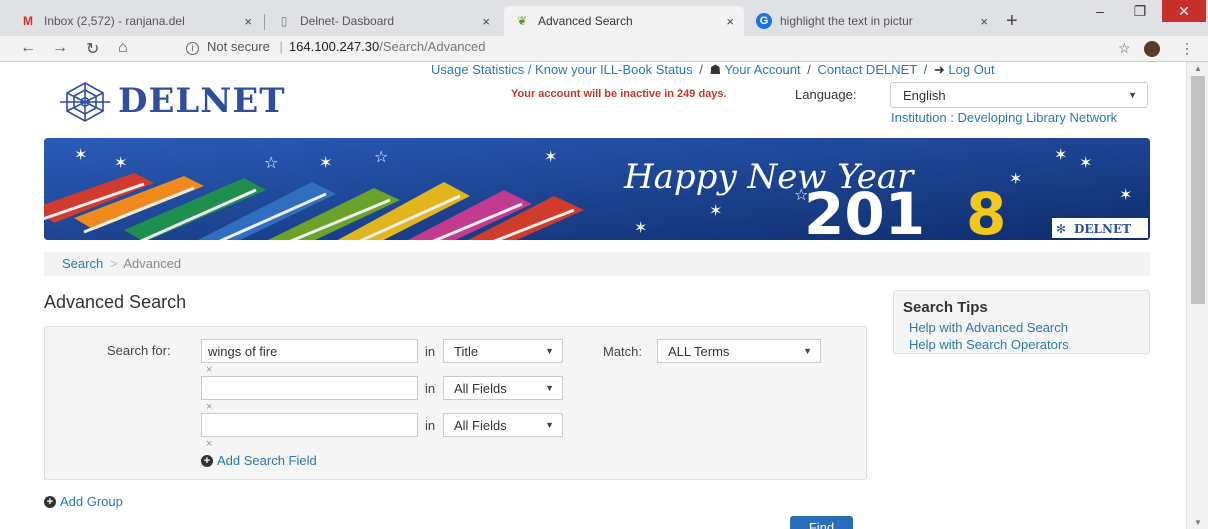 Image resolution: width=1208 pixels, height=529 pixels. I want to click on tab-title: highlight the text in pictur, so click(846, 21).